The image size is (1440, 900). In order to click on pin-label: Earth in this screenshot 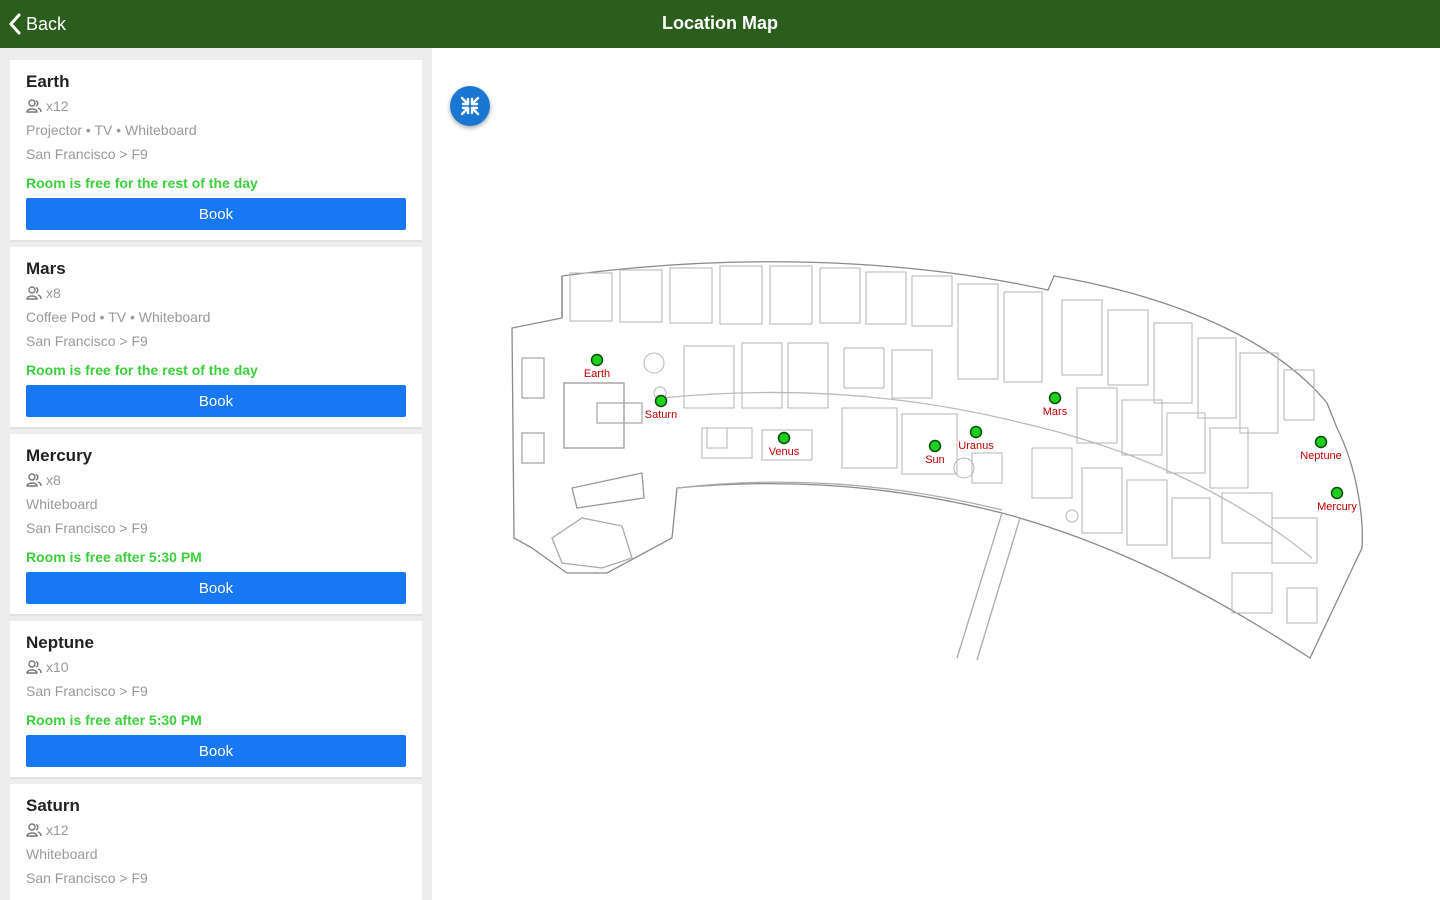, I will do `click(597, 374)`.